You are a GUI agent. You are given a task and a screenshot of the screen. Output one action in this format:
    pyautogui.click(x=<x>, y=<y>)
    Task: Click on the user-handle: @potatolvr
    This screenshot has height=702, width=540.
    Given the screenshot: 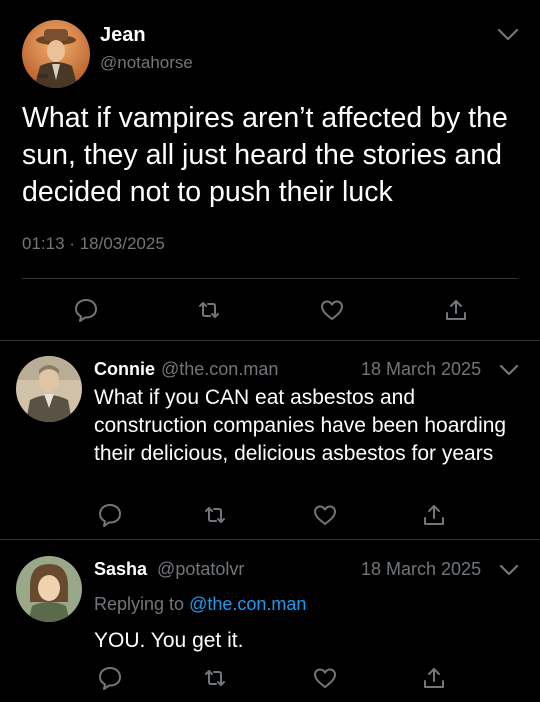 What is the action you would take?
    pyautogui.click(x=200, y=569)
    